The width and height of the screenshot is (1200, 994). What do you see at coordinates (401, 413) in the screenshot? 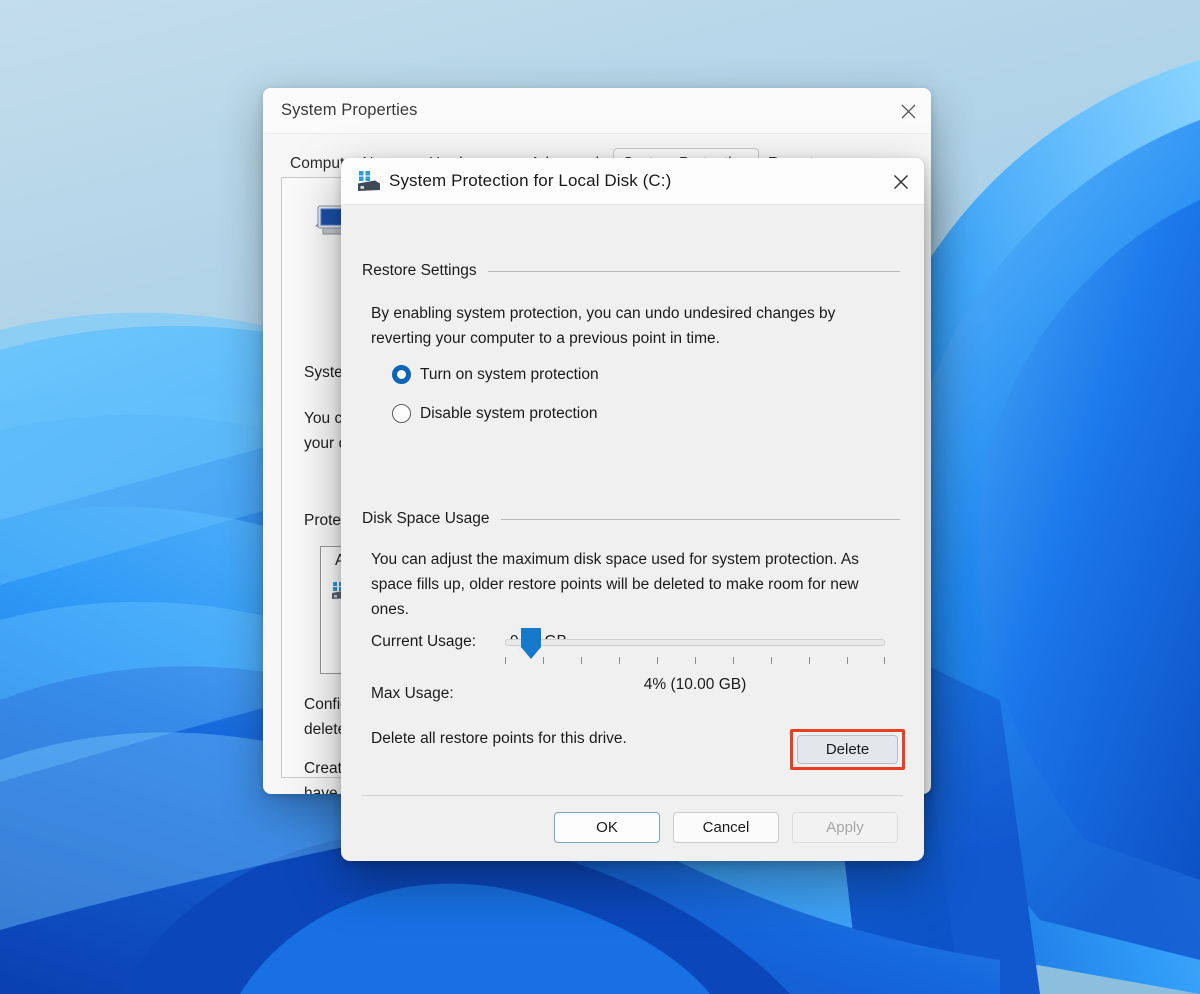
I see `radio-indicator-off` at bounding box center [401, 413].